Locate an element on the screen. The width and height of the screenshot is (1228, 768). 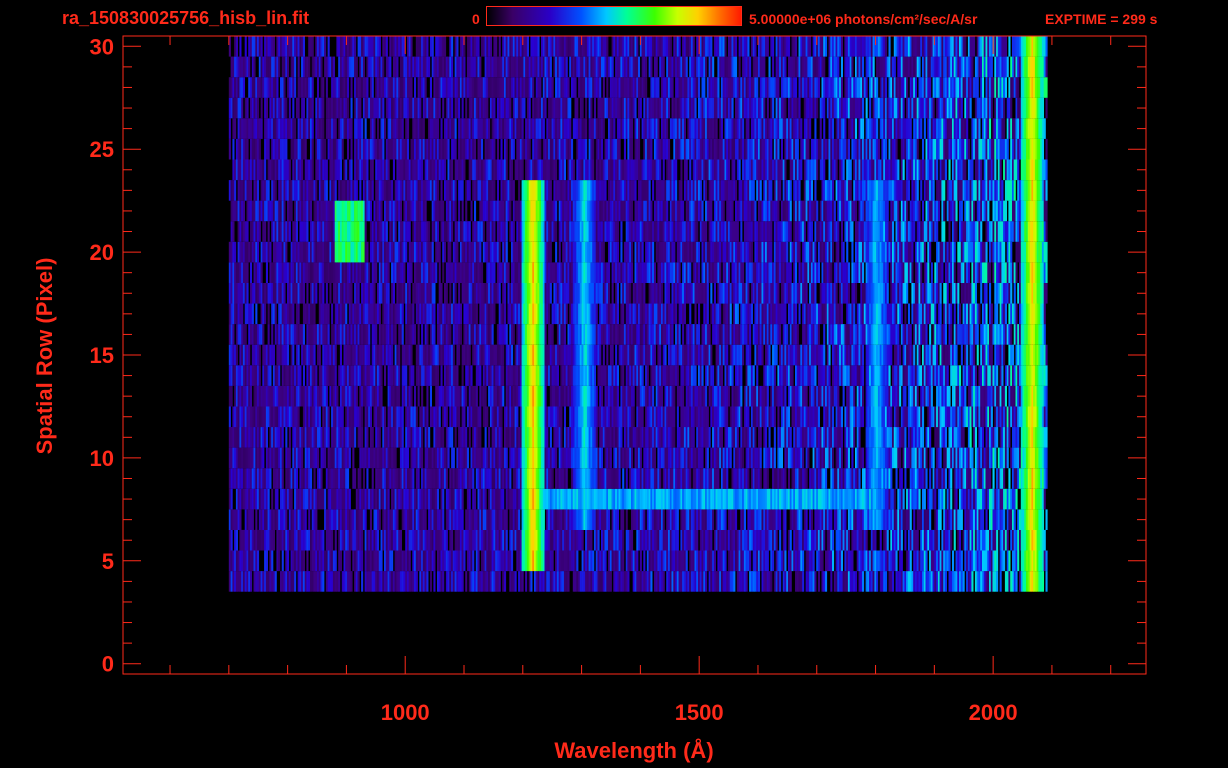
x-axis-title: Wavelength (Å) is located at coordinates (633, 750).